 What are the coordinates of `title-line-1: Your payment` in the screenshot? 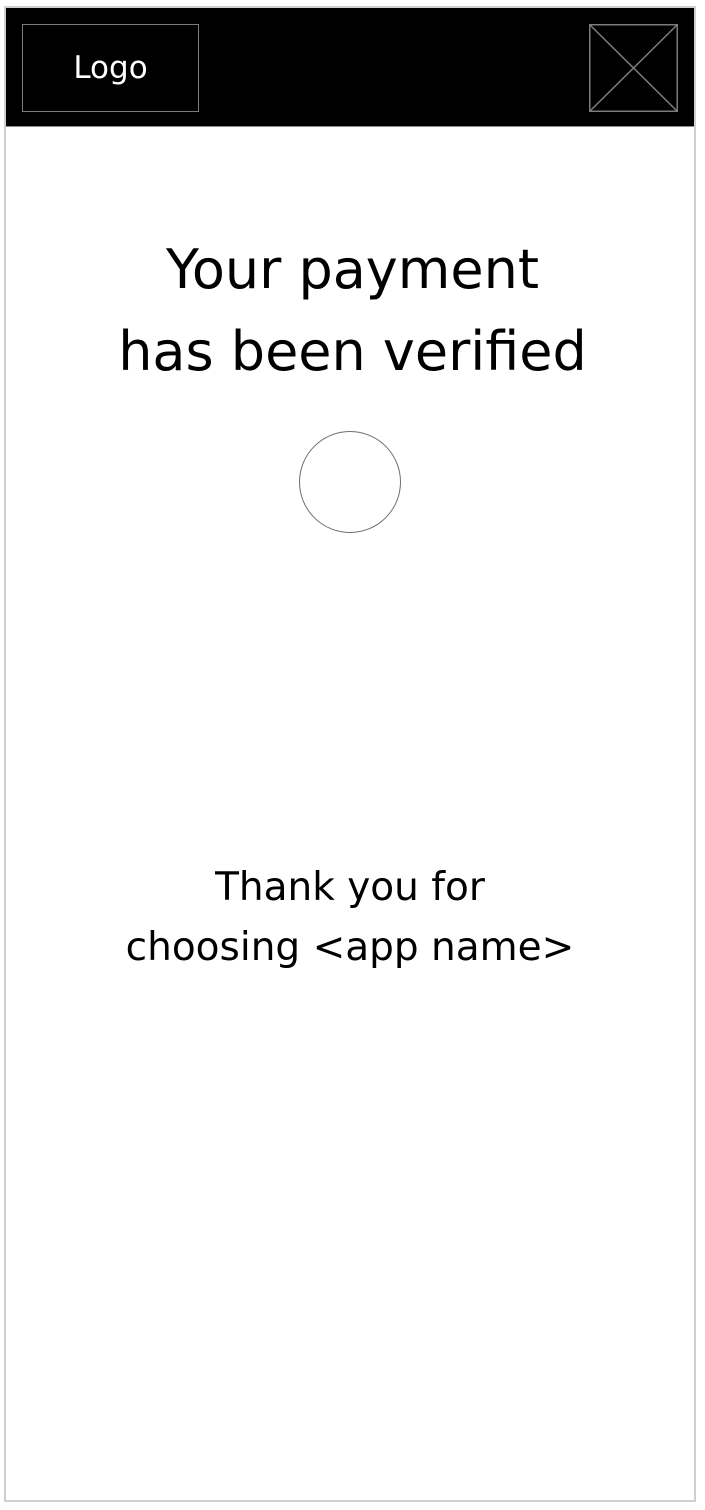 It's located at (352, 269).